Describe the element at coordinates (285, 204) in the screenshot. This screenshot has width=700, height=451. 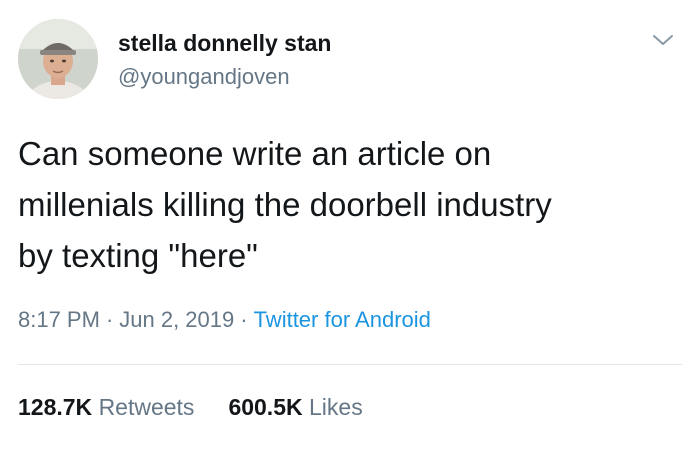
I see `tweet-text-line: millenials killing the doorbell industry` at that location.